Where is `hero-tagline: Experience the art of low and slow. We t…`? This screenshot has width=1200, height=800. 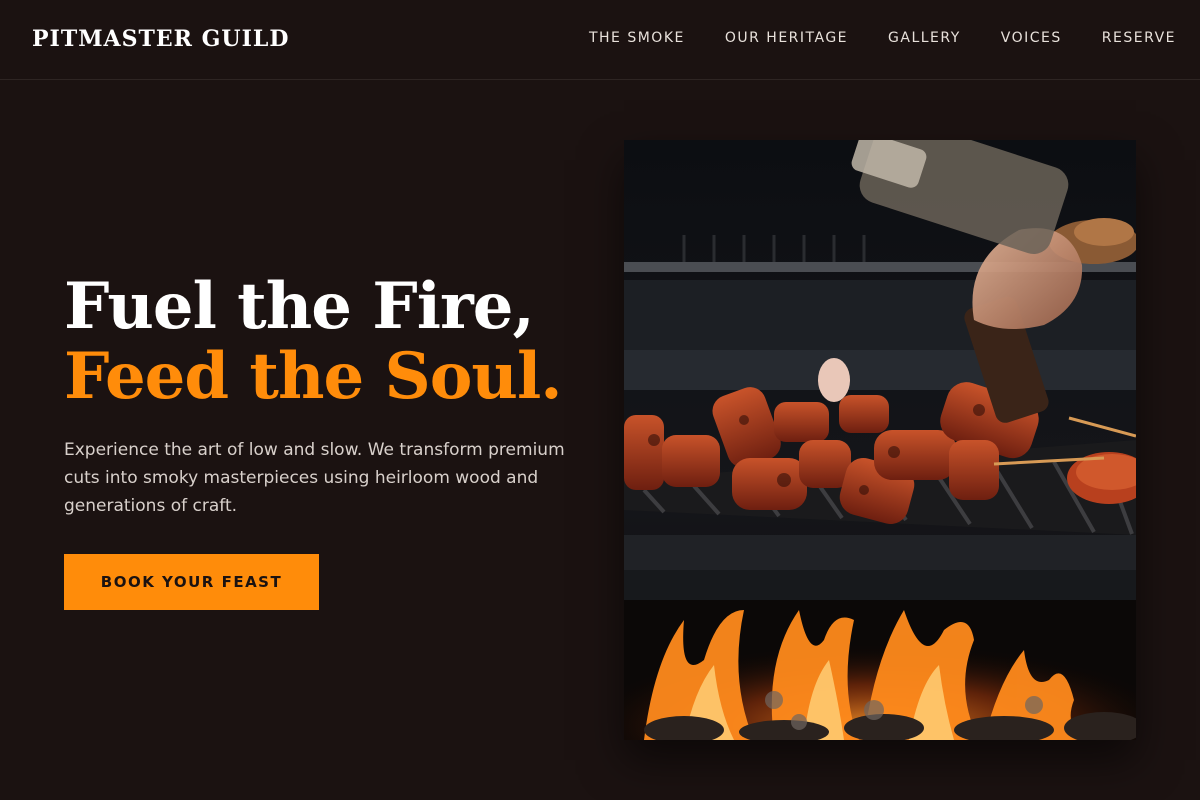
hero-tagline: Experience the art of low and slow. We t… is located at coordinates (314, 478).